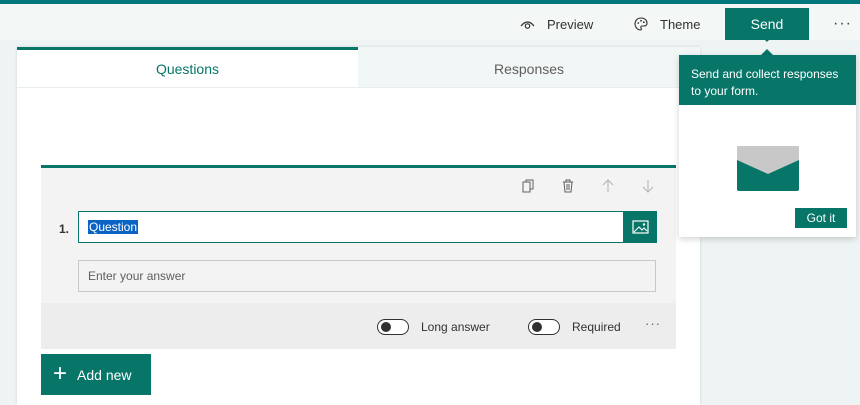  I want to click on plus-icon: +, so click(60, 373).